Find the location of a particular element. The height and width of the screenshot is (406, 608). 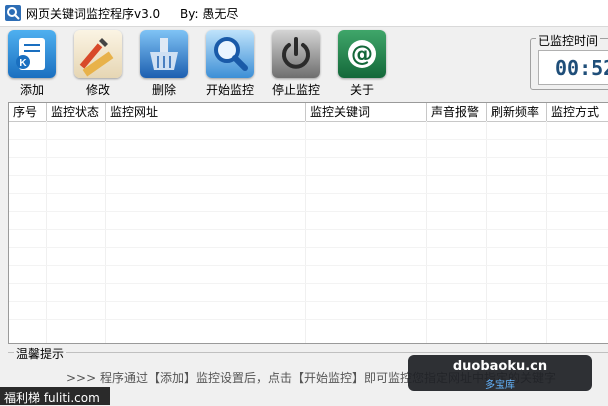

notepad-k-icon: K is located at coordinates (32, 54).